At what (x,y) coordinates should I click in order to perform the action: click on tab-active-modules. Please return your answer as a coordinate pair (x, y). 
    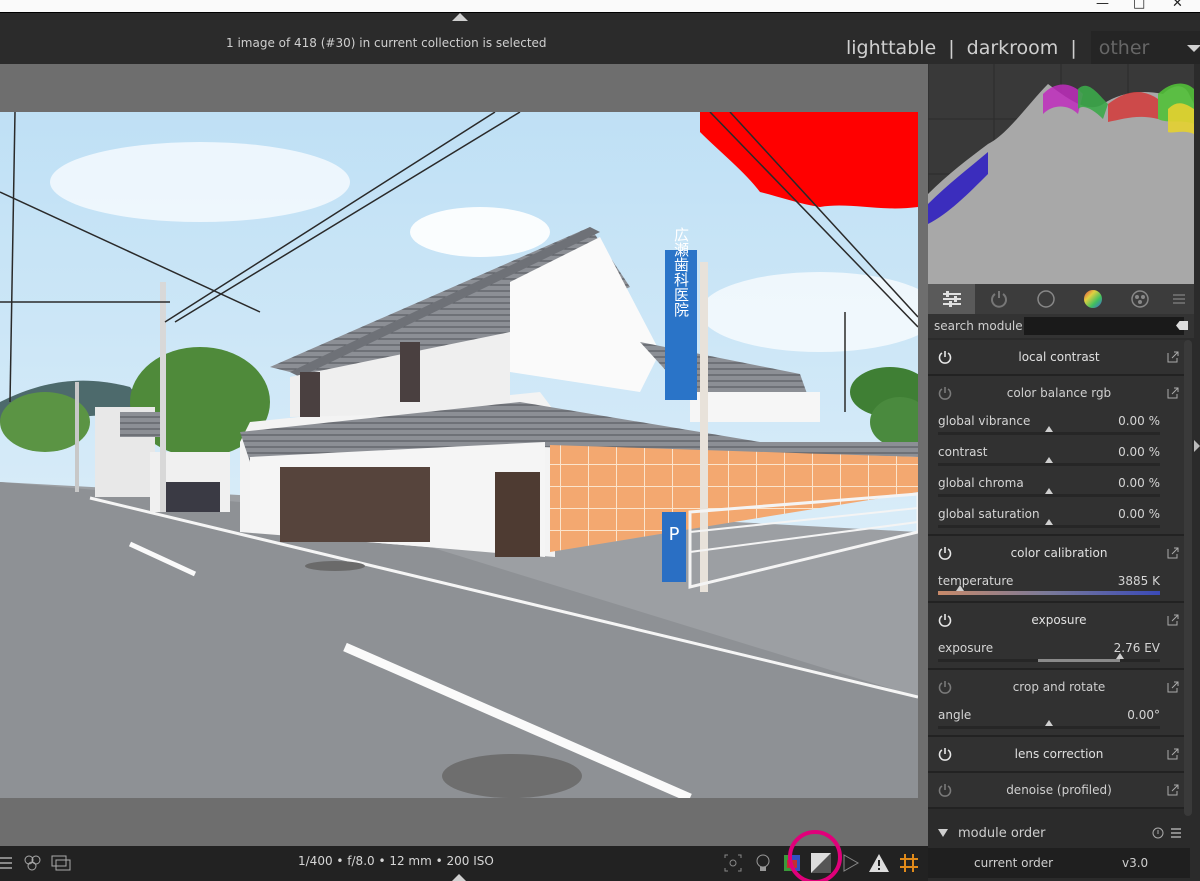
    Looking at the image, I should click on (998, 299).